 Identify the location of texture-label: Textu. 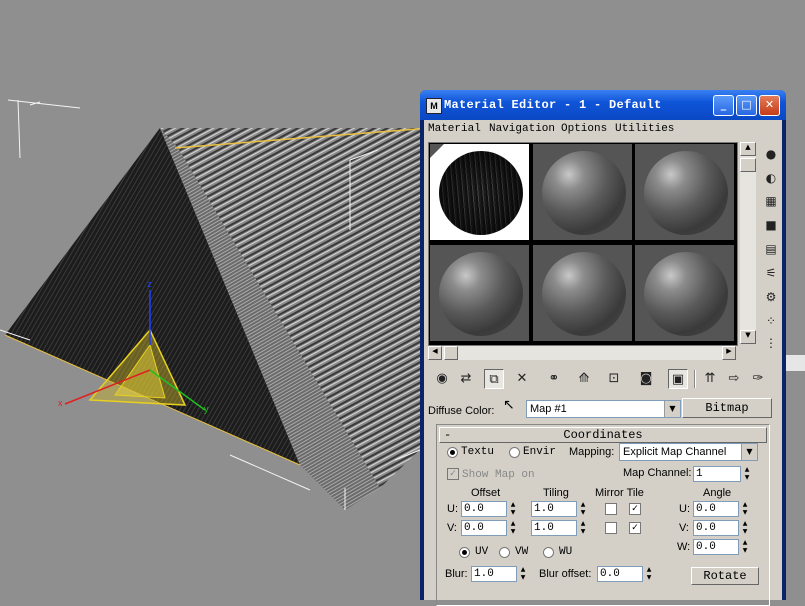
(478, 452).